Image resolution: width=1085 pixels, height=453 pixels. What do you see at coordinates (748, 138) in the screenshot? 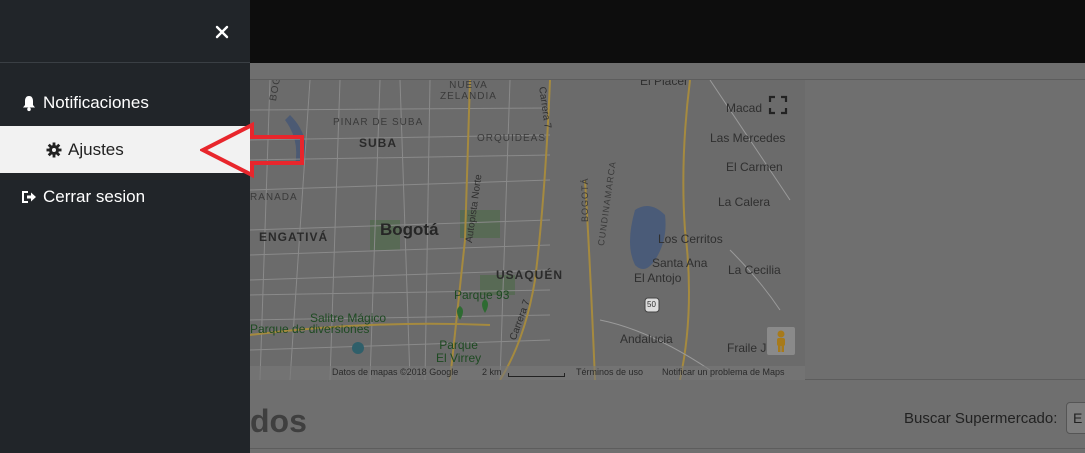
I see `map-label: Las Mercedes` at bounding box center [748, 138].